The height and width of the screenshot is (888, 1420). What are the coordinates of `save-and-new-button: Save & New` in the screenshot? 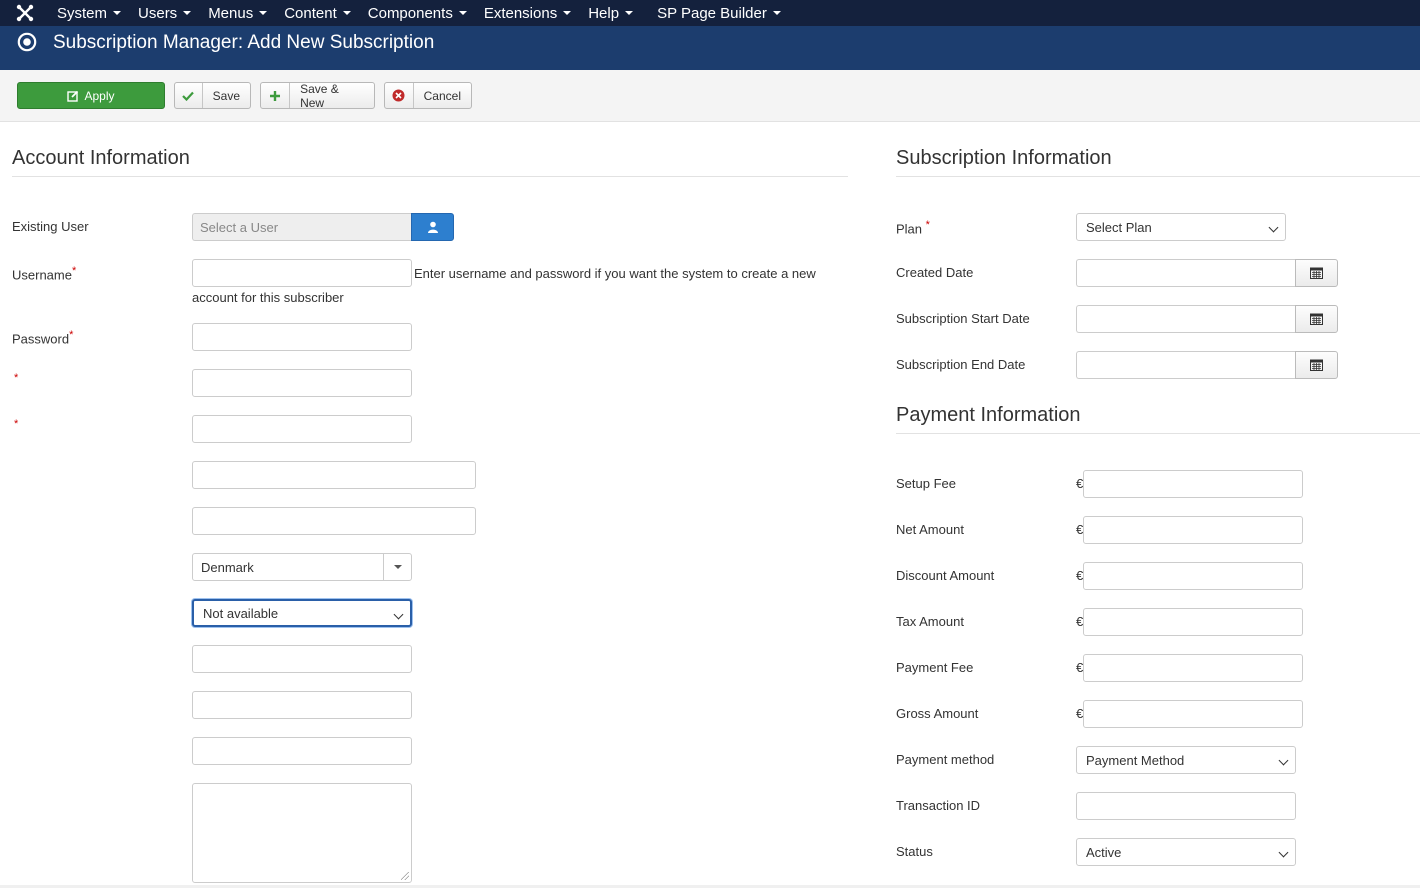 It's located at (317, 95).